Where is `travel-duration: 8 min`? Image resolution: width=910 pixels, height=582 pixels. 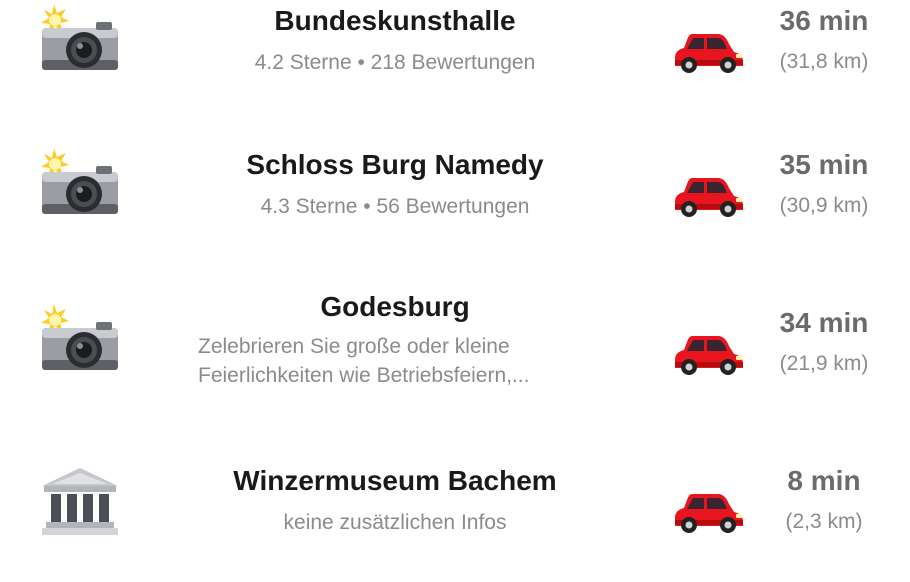
travel-duration: 8 min is located at coordinates (824, 480).